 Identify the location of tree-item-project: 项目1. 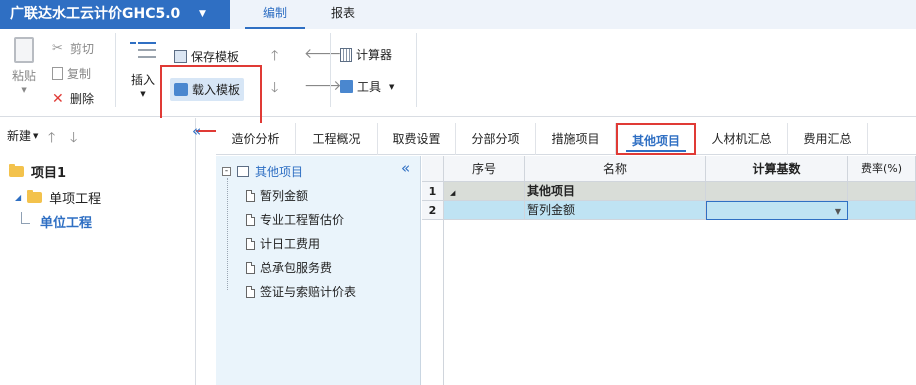
(37, 171).